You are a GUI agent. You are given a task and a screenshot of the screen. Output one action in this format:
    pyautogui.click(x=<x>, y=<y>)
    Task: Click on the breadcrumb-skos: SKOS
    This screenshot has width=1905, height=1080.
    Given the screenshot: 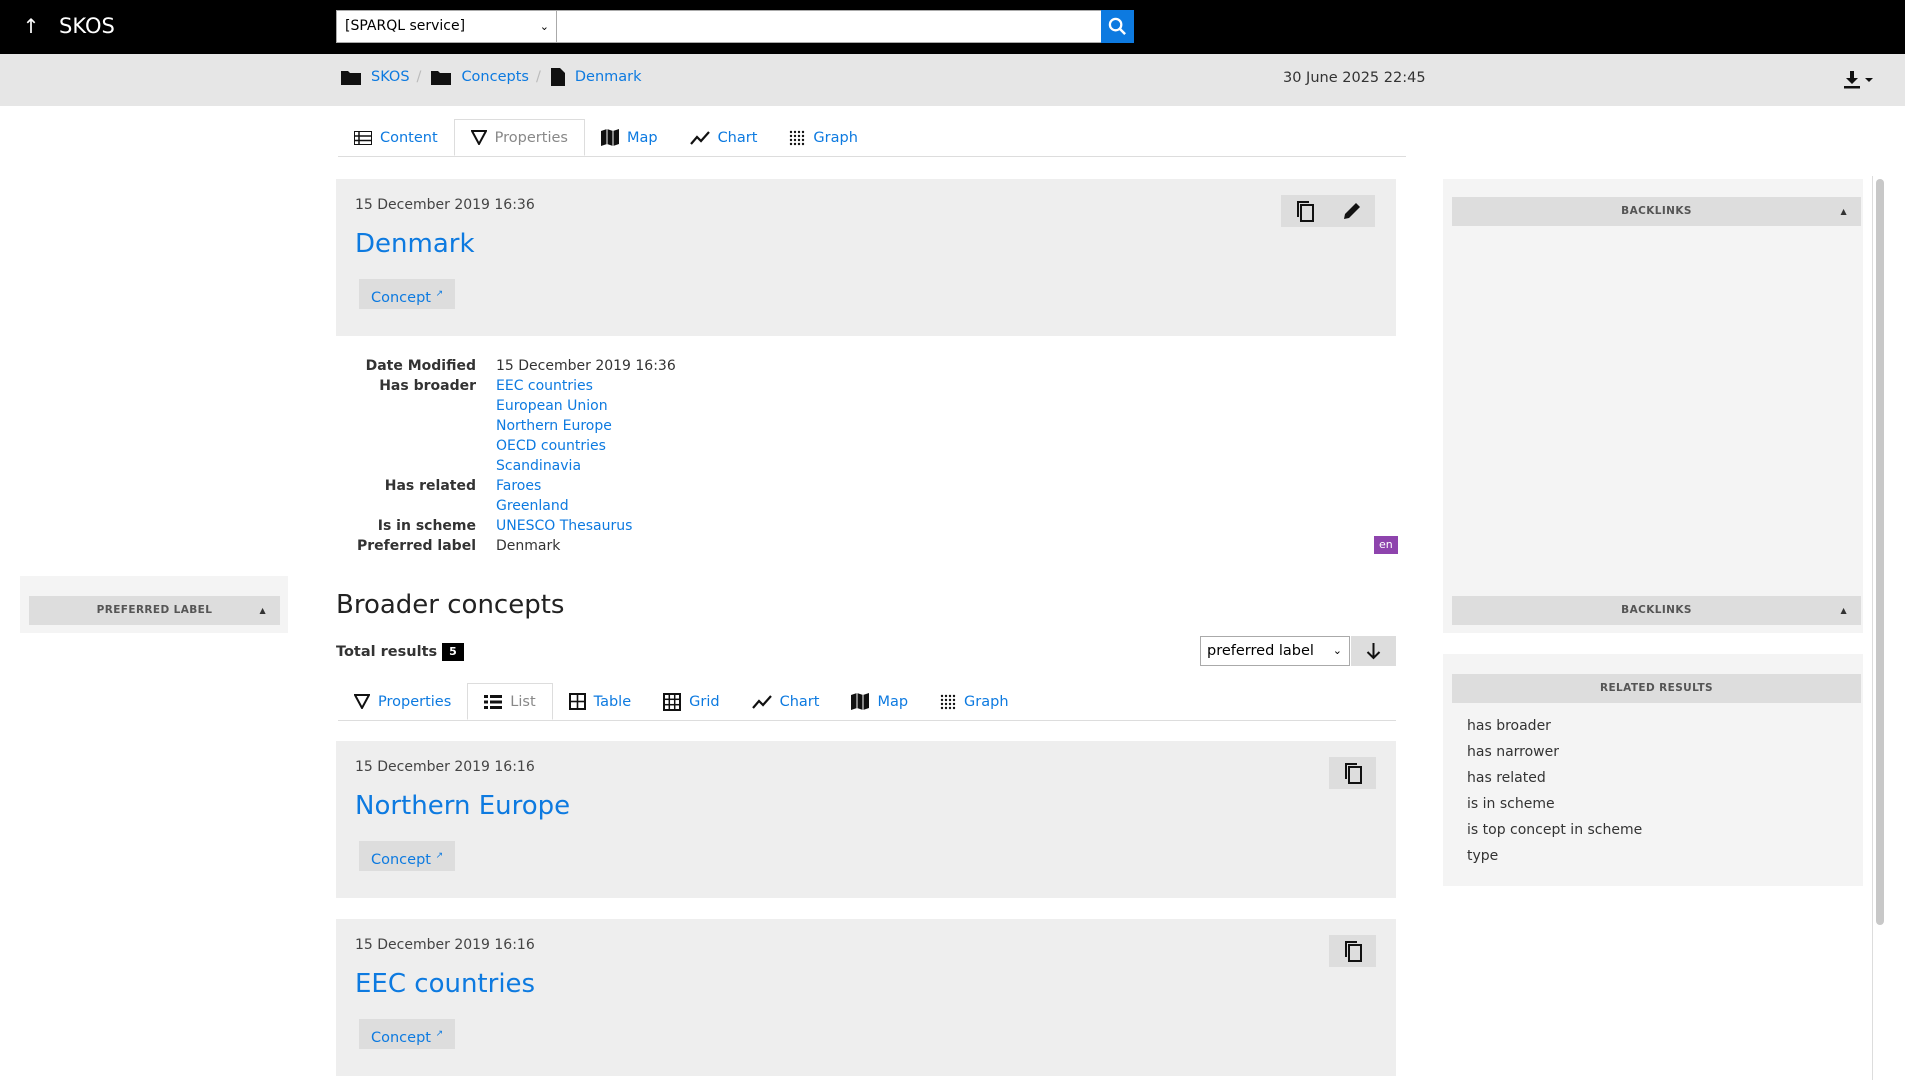 What is the action you would take?
    pyautogui.click(x=390, y=77)
    